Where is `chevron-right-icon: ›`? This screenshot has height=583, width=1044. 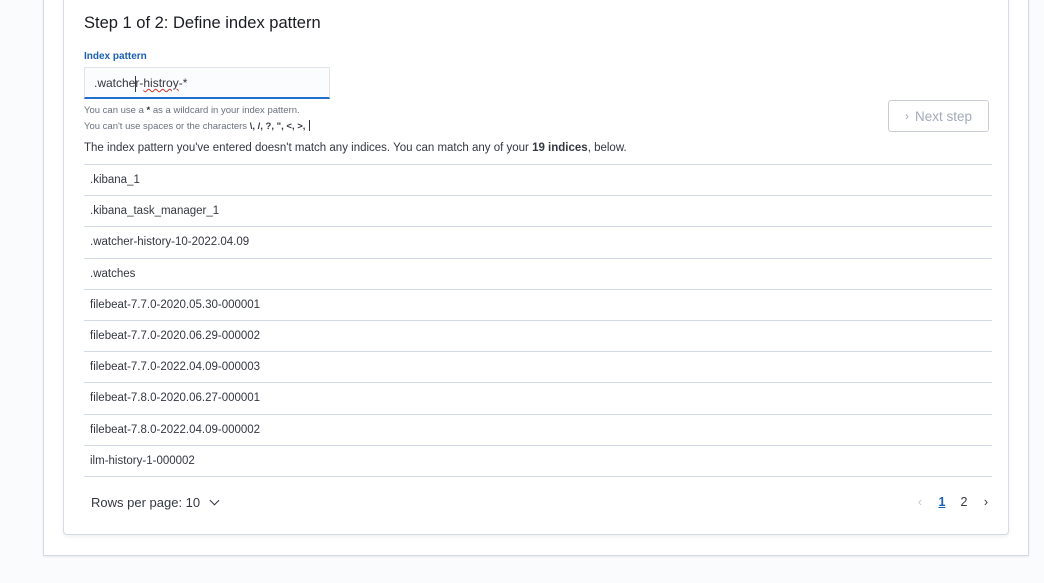 chevron-right-icon: › is located at coordinates (906, 116).